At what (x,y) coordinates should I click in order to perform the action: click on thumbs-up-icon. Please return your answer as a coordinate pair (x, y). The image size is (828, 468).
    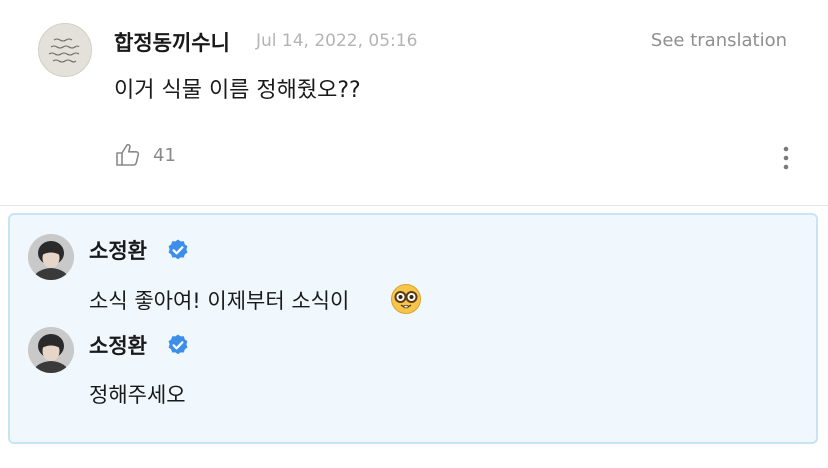
    Looking at the image, I should click on (128, 155).